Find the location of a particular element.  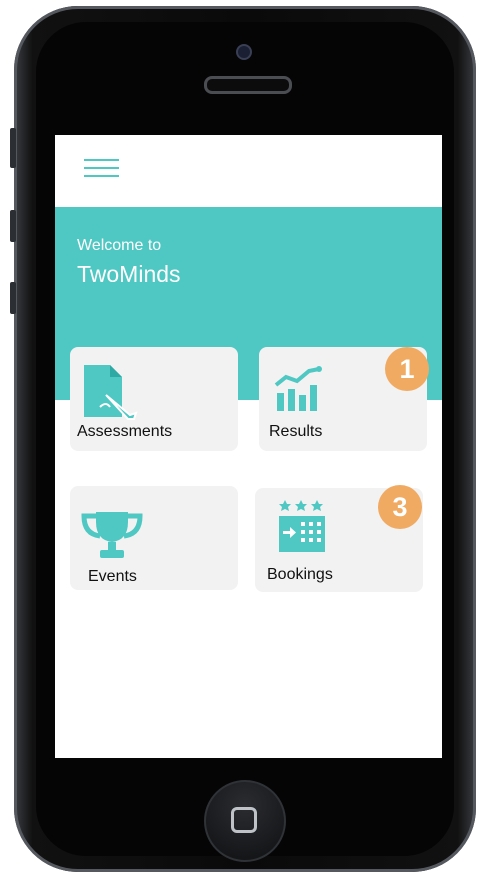

home-button is located at coordinates (245, 821).